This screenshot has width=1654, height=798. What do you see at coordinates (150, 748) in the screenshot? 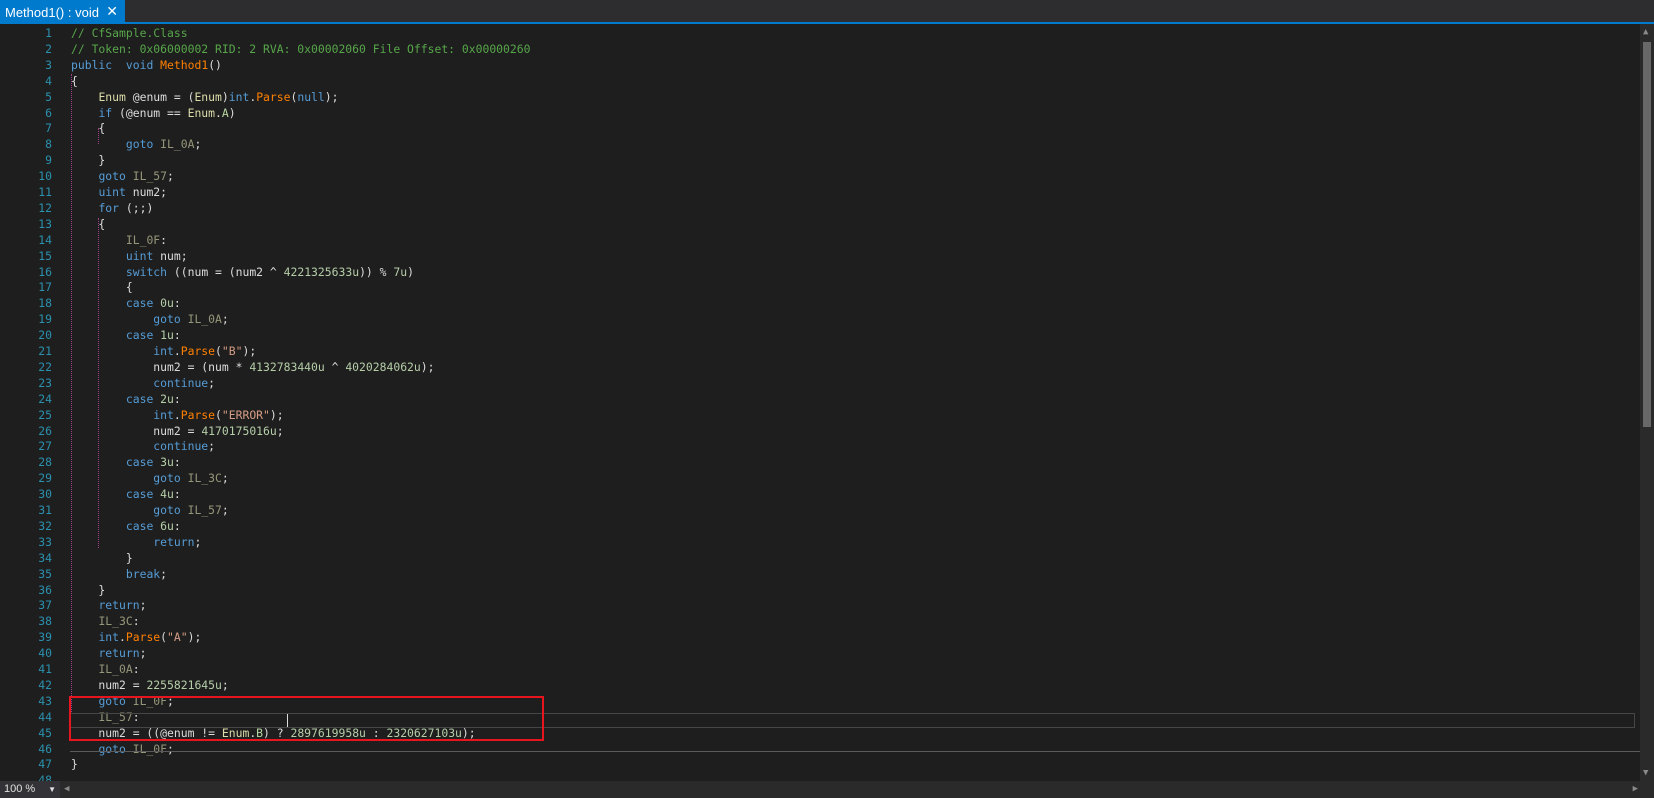
I see `code-token: IL_0F` at bounding box center [150, 748].